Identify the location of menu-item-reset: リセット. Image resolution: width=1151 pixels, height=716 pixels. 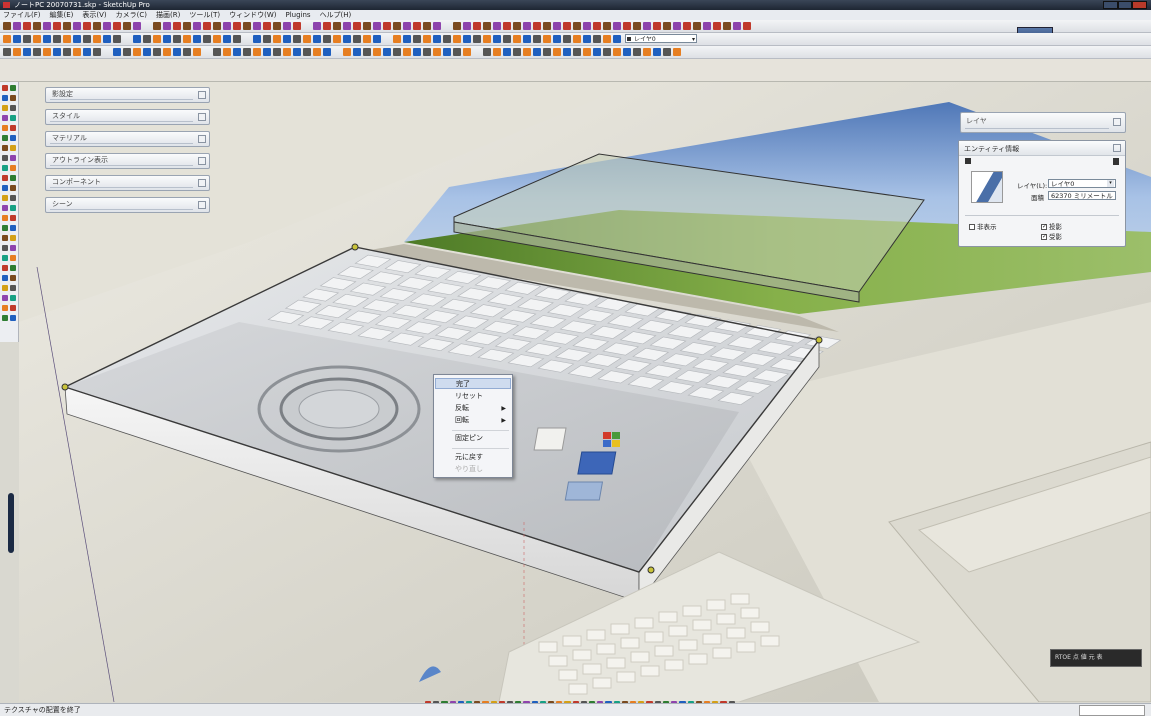
(473, 396).